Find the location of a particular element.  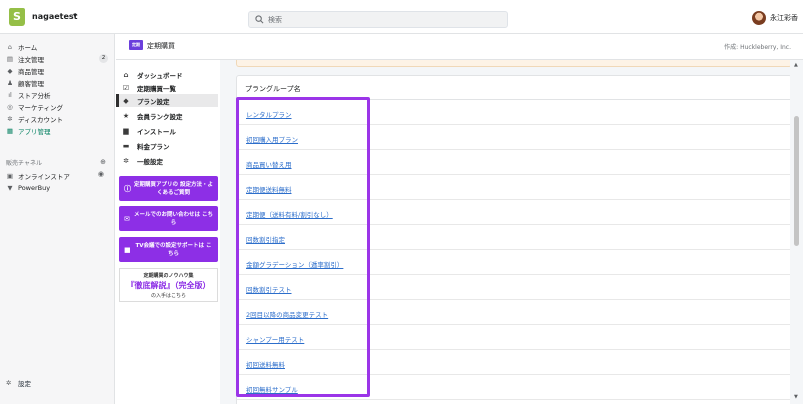

sidebar-item-label: アプリ管理 is located at coordinates (34, 131).